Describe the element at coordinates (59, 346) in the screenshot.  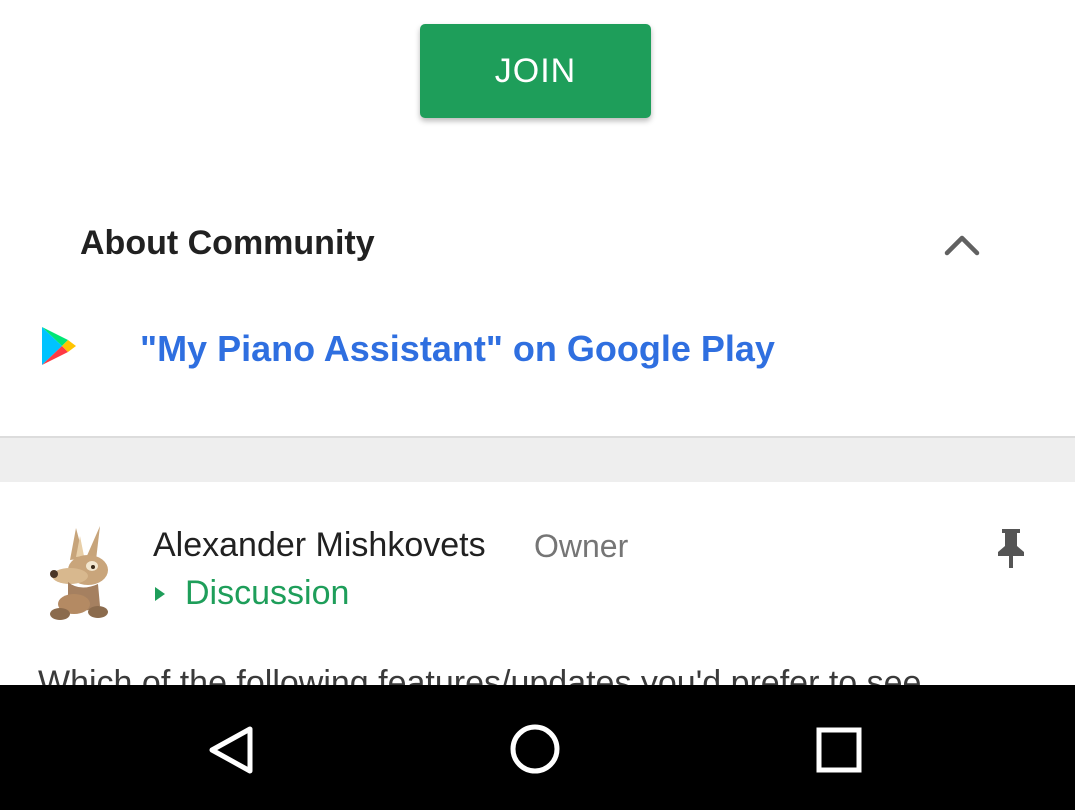
I see `google-play-icon` at that location.